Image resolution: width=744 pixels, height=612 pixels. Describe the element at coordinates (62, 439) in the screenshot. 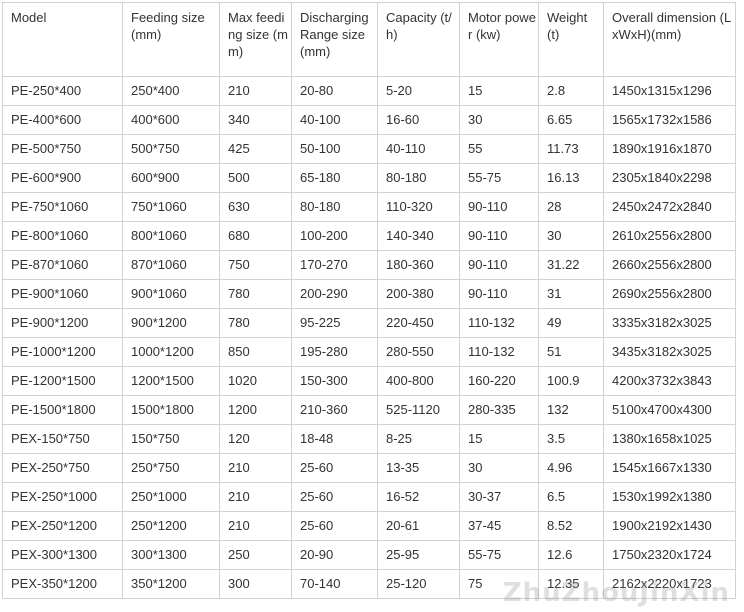

I see `cell-model: PEX-150*750` at that location.